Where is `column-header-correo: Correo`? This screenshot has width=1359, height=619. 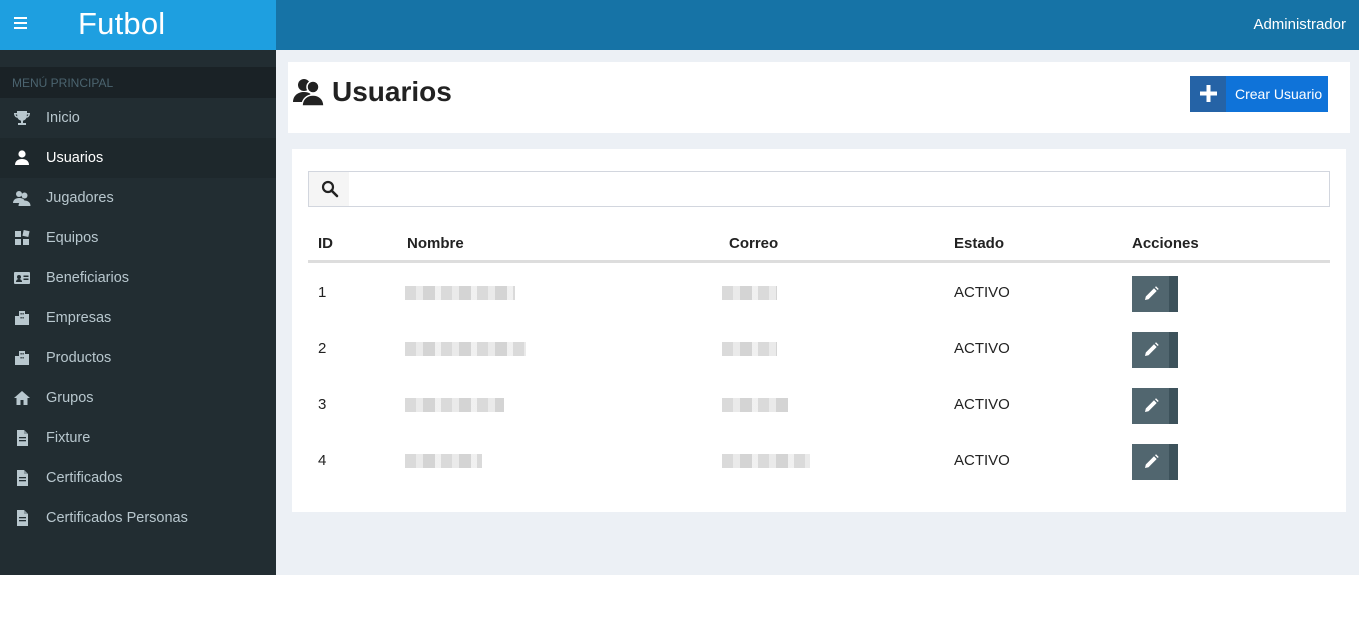
column-header-correo: Correo is located at coordinates (753, 243).